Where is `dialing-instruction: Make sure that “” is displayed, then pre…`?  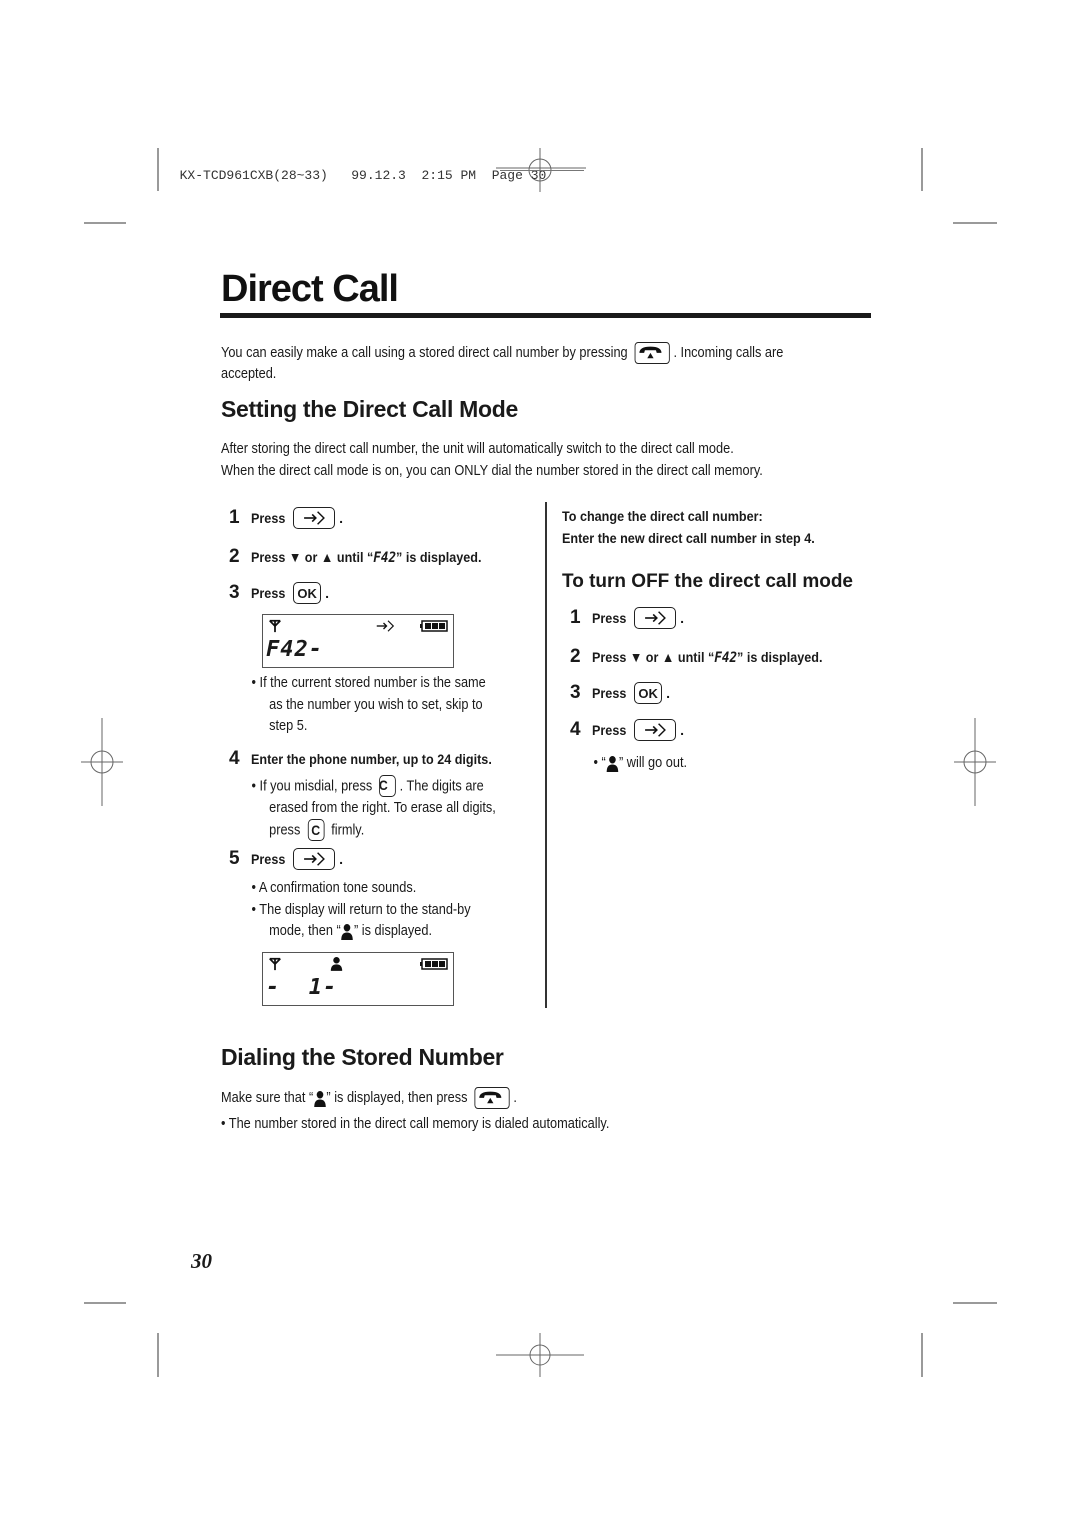 dialing-instruction: Make sure that “” is displayed, then pre… is located at coordinates (441, 1098).